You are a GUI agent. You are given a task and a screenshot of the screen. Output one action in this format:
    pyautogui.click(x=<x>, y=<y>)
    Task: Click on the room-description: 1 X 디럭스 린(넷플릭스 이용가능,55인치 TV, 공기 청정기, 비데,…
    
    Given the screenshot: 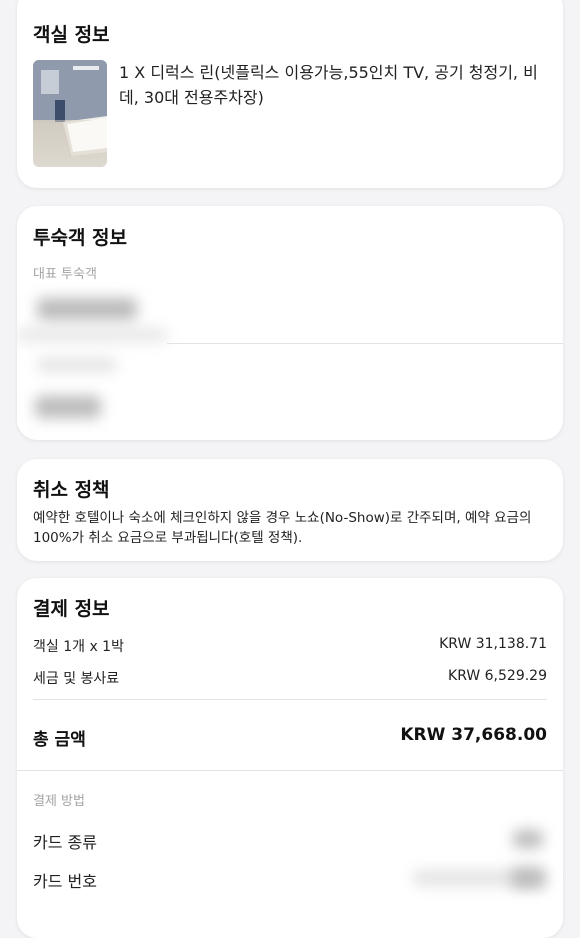 What is the action you would take?
    pyautogui.click(x=328, y=85)
    